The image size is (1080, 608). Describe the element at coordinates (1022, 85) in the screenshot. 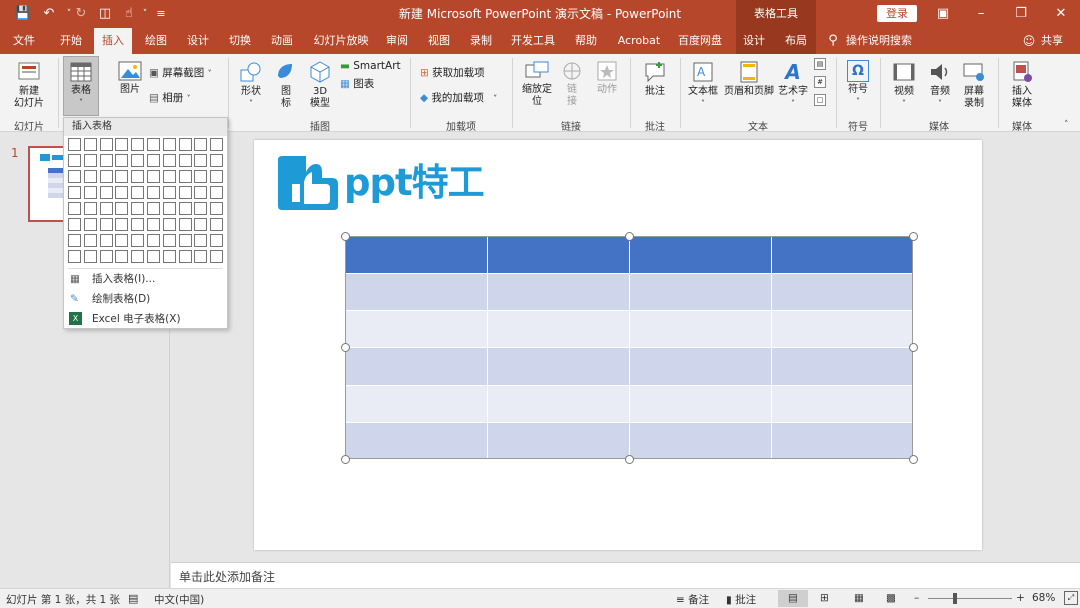

I see `insert-media-button: 插入 媒体` at that location.